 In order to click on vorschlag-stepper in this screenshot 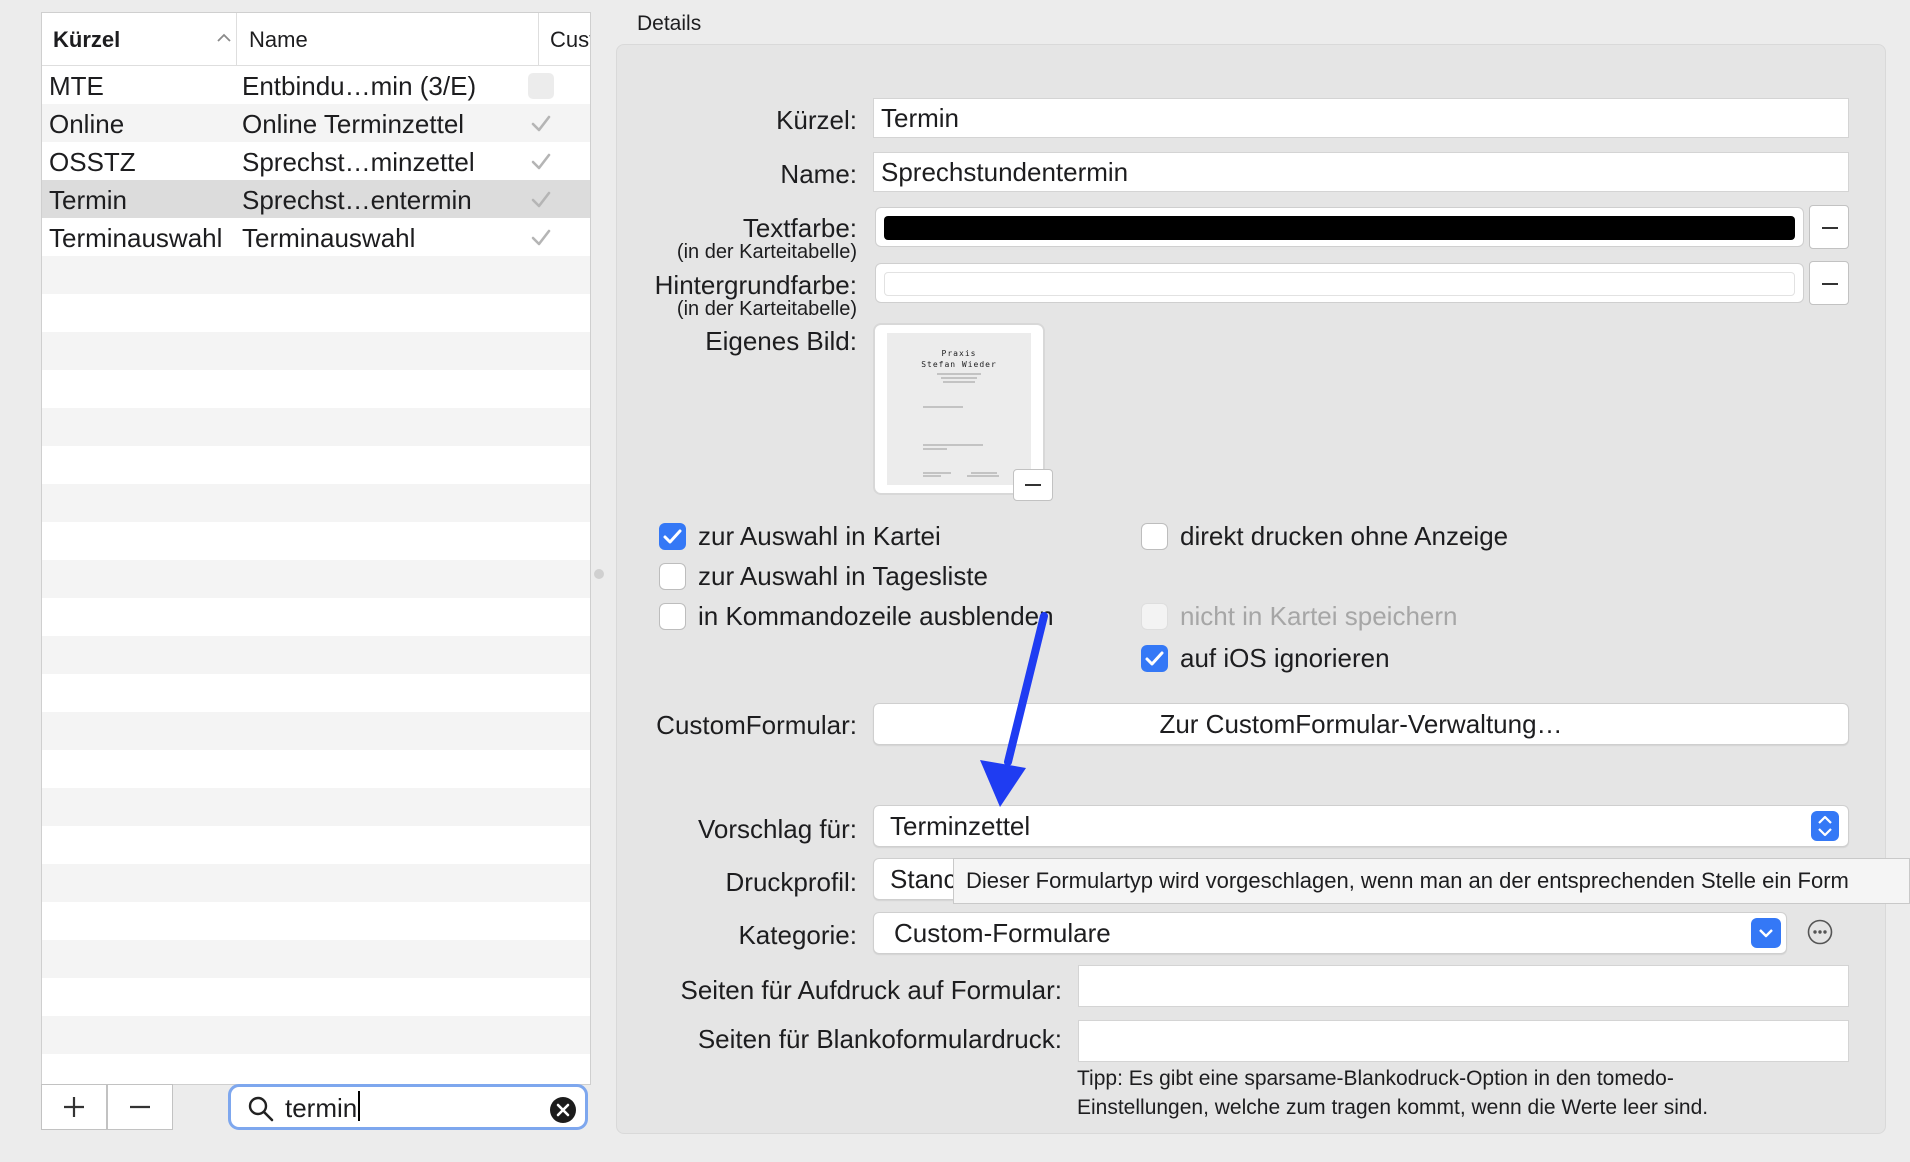, I will do `click(1825, 826)`.